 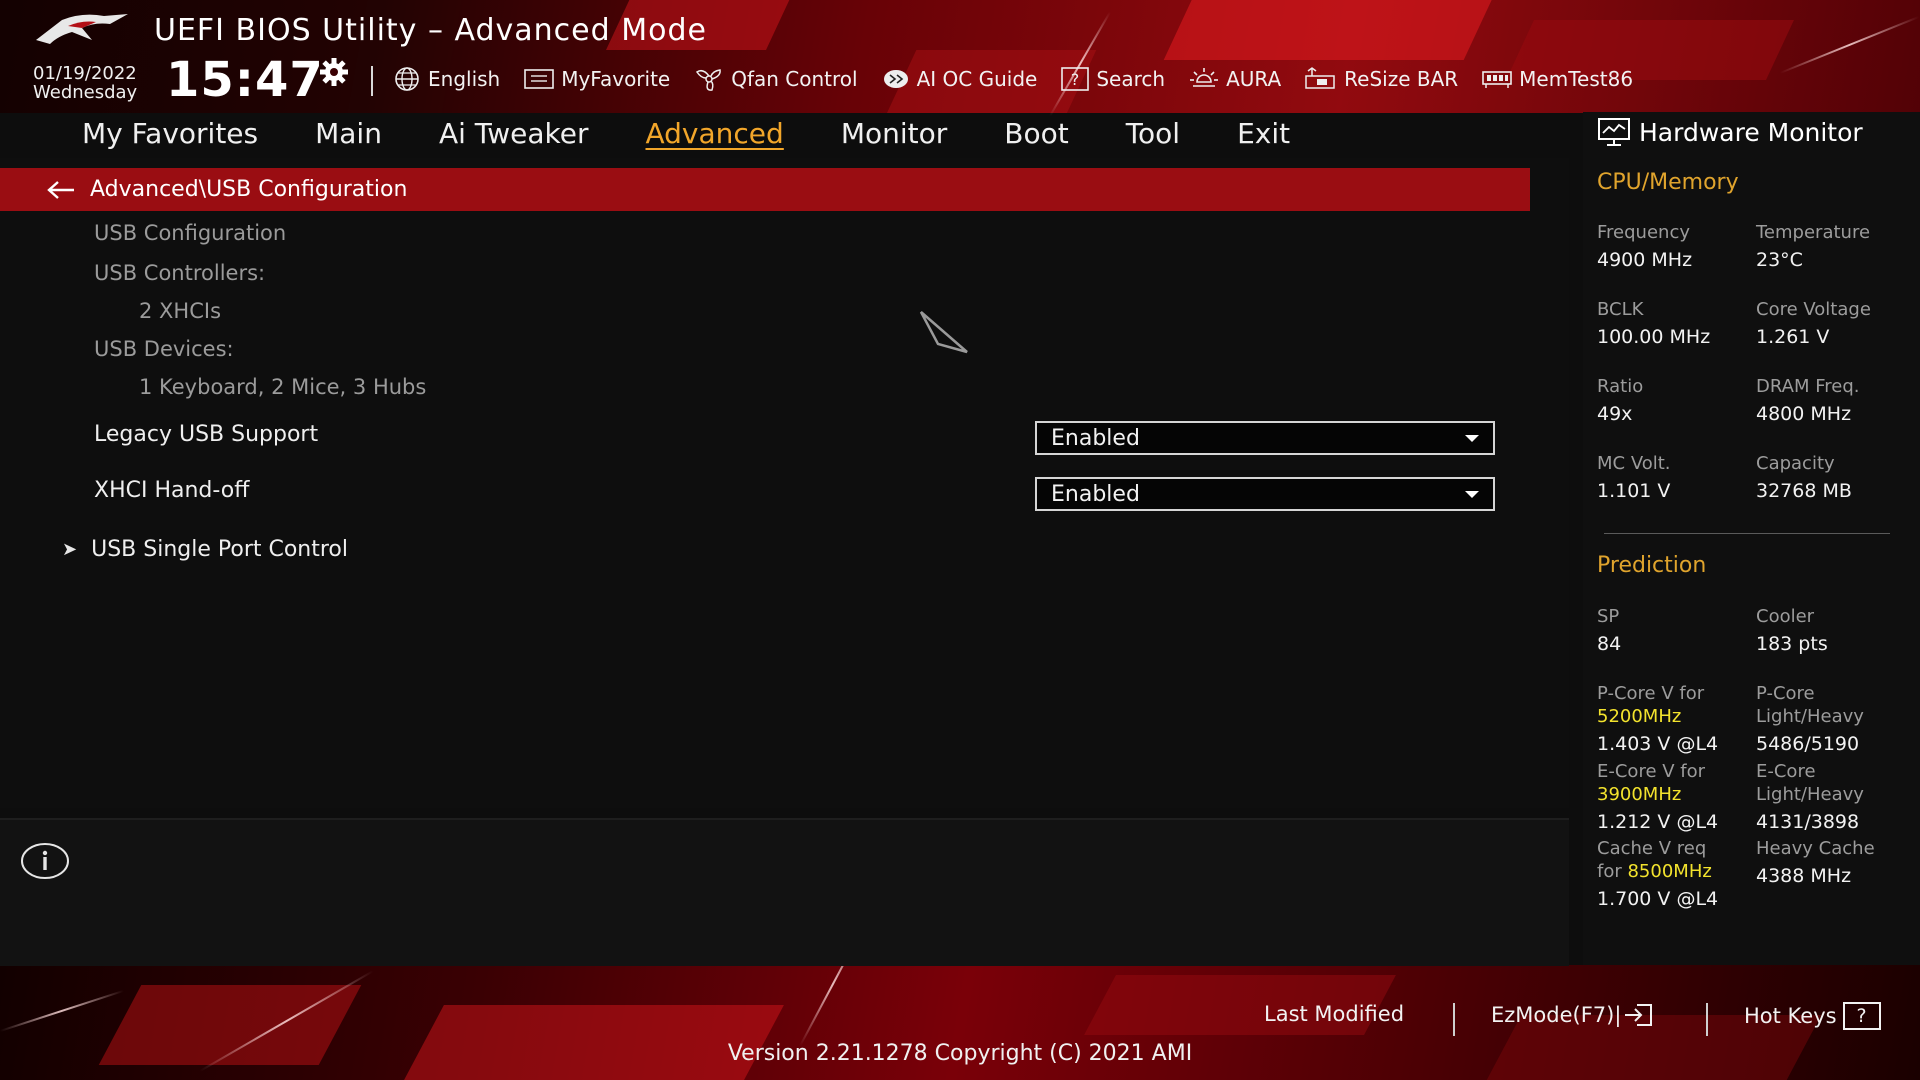 I want to click on usb-controllers-value: 2 XHCIs, so click(x=180, y=311).